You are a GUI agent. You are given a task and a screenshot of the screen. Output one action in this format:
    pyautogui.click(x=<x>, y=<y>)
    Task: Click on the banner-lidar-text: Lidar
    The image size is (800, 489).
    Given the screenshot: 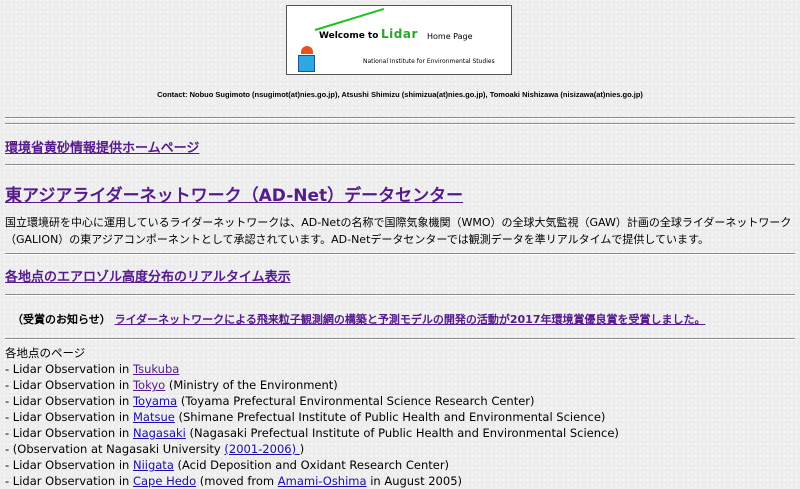 What is the action you would take?
    pyautogui.click(x=399, y=34)
    